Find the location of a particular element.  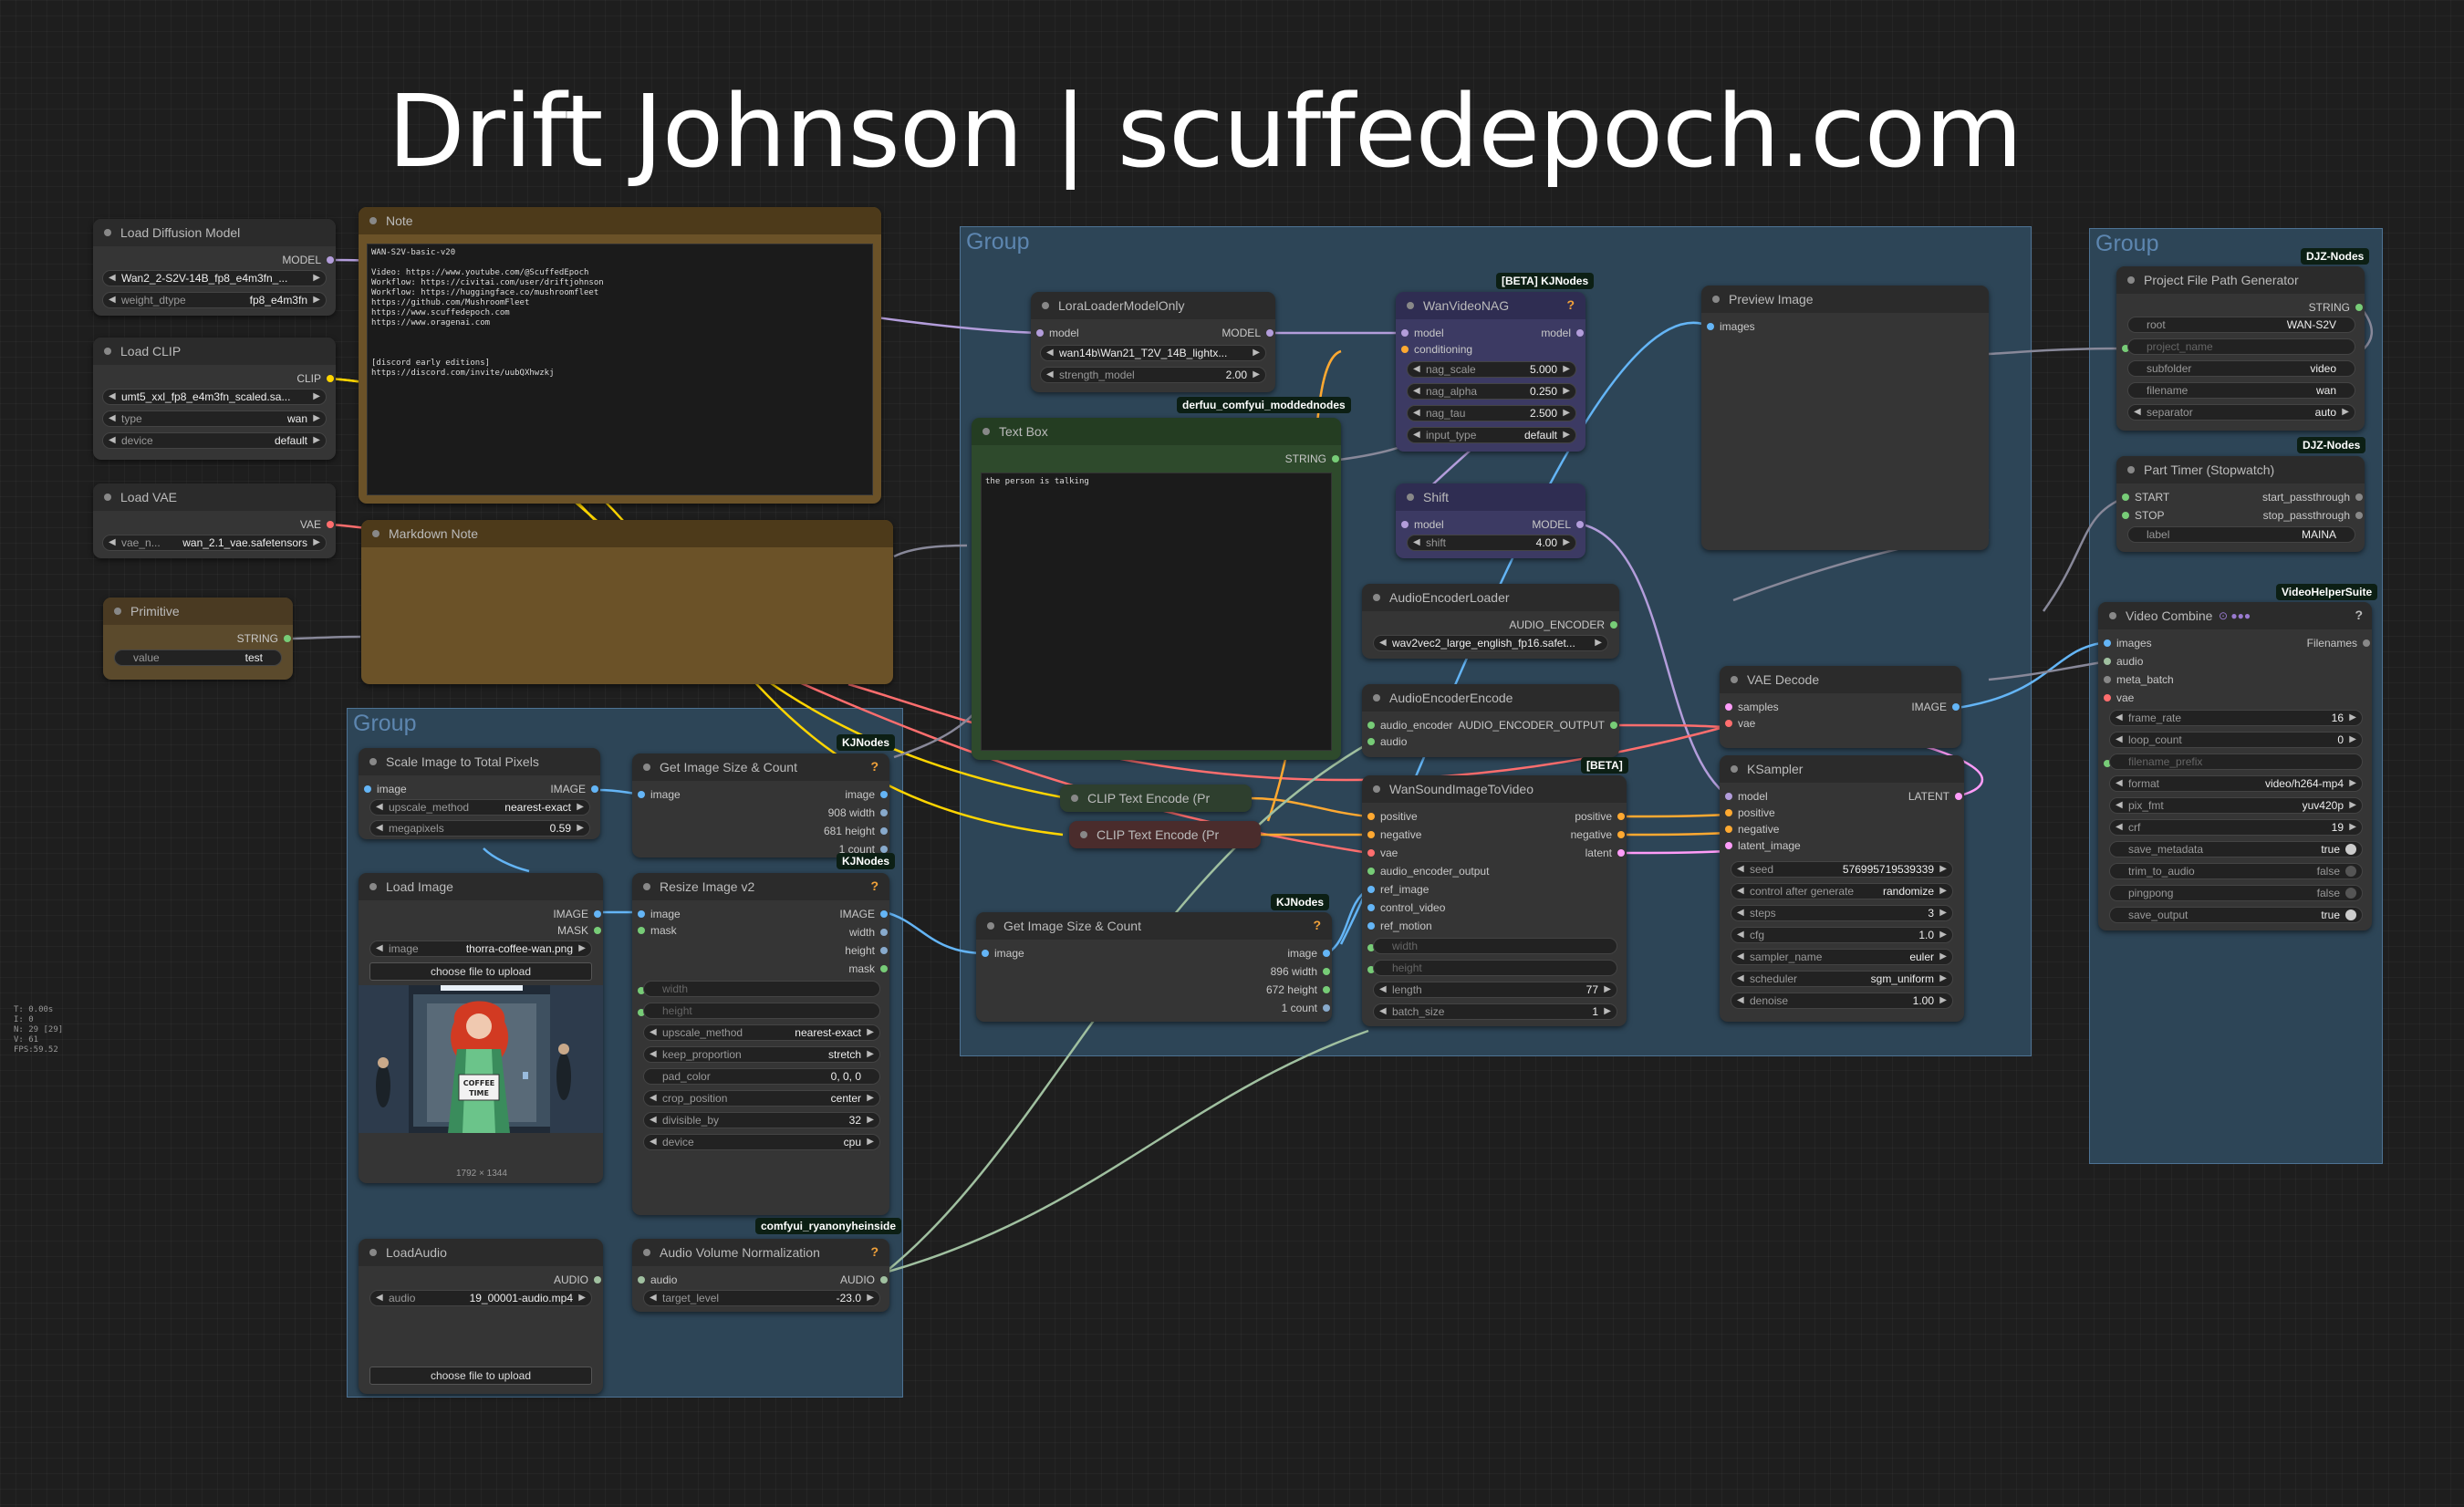

clip-text-encode-negative-node: CLIP Text Encode (Pr is located at coordinates (1165, 835).